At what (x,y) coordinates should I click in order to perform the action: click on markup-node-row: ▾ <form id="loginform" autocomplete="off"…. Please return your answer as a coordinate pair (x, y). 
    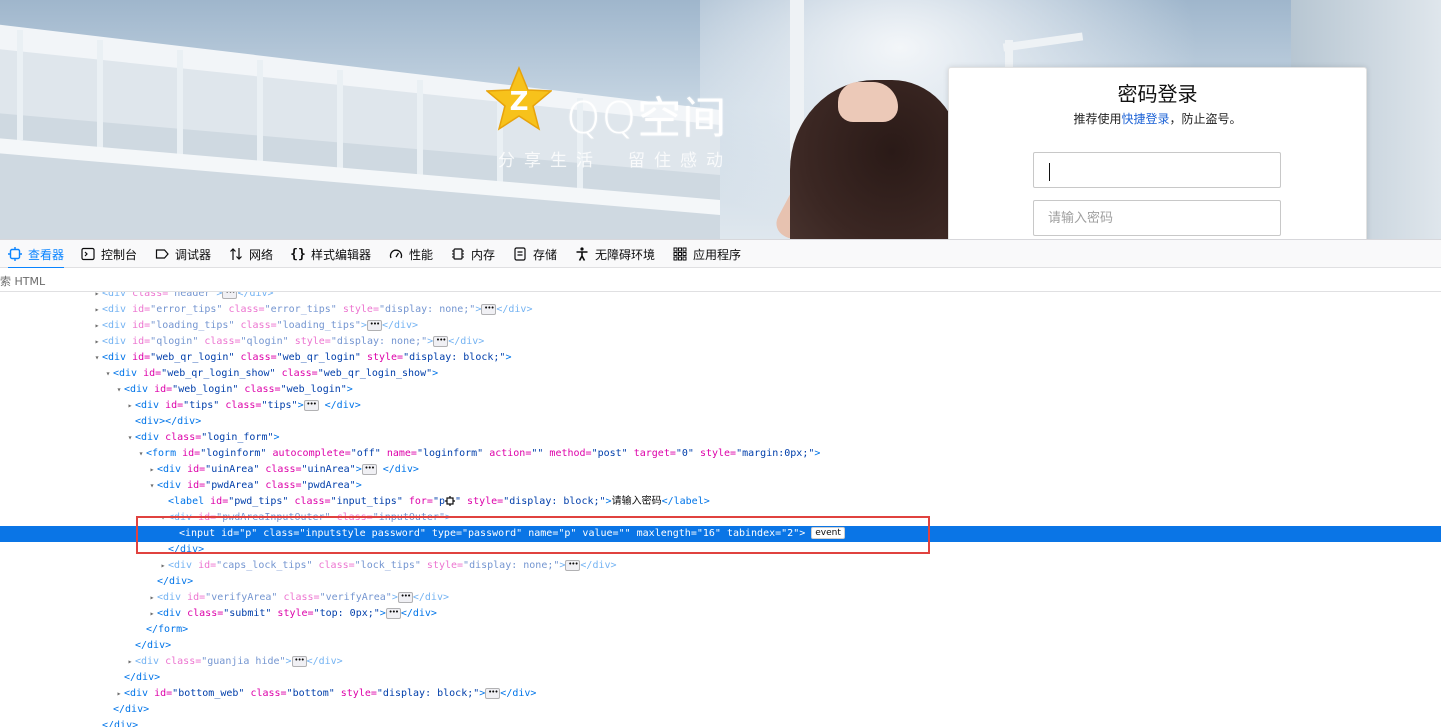
    Looking at the image, I should click on (720, 454).